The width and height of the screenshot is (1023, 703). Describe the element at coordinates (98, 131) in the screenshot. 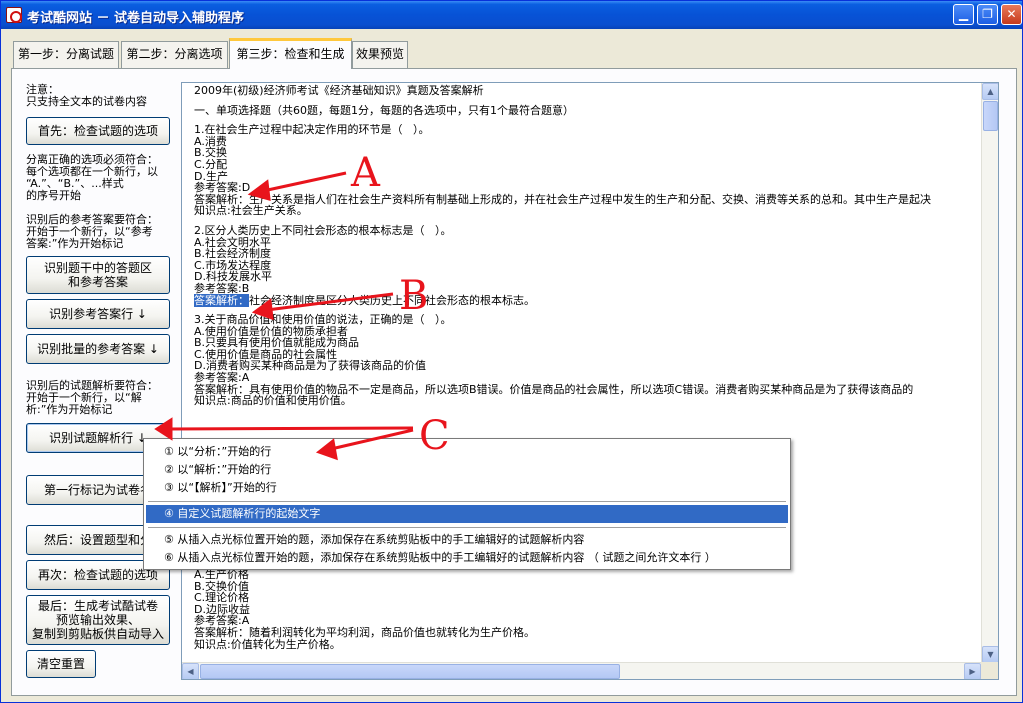

I see `check-options-button: 首先：检查试题的选项` at that location.